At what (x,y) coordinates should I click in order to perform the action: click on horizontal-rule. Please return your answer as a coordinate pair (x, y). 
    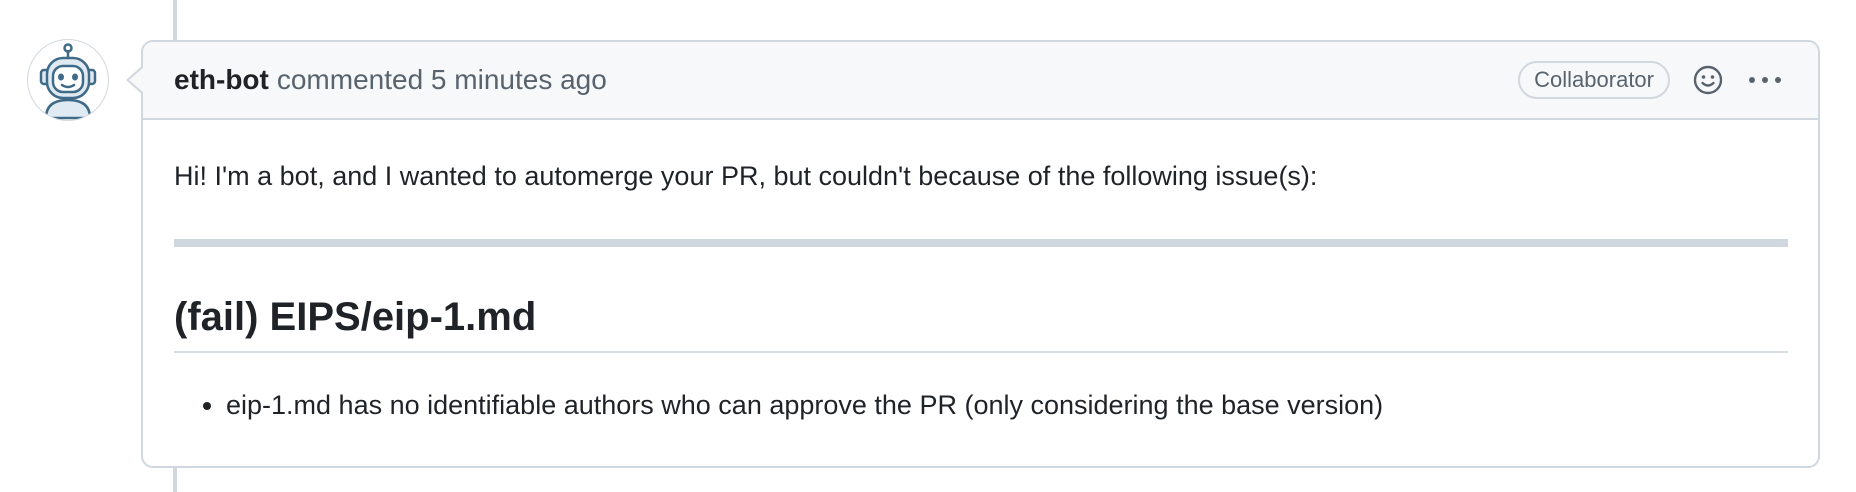
    Looking at the image, I should click on (981, 243).